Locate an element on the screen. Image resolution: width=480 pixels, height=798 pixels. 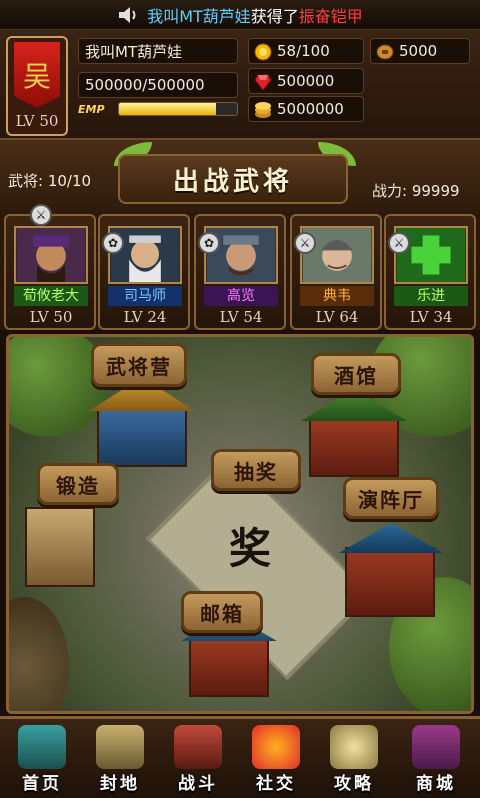
gems-stat: 500000 is located at coordinates (306, 81).